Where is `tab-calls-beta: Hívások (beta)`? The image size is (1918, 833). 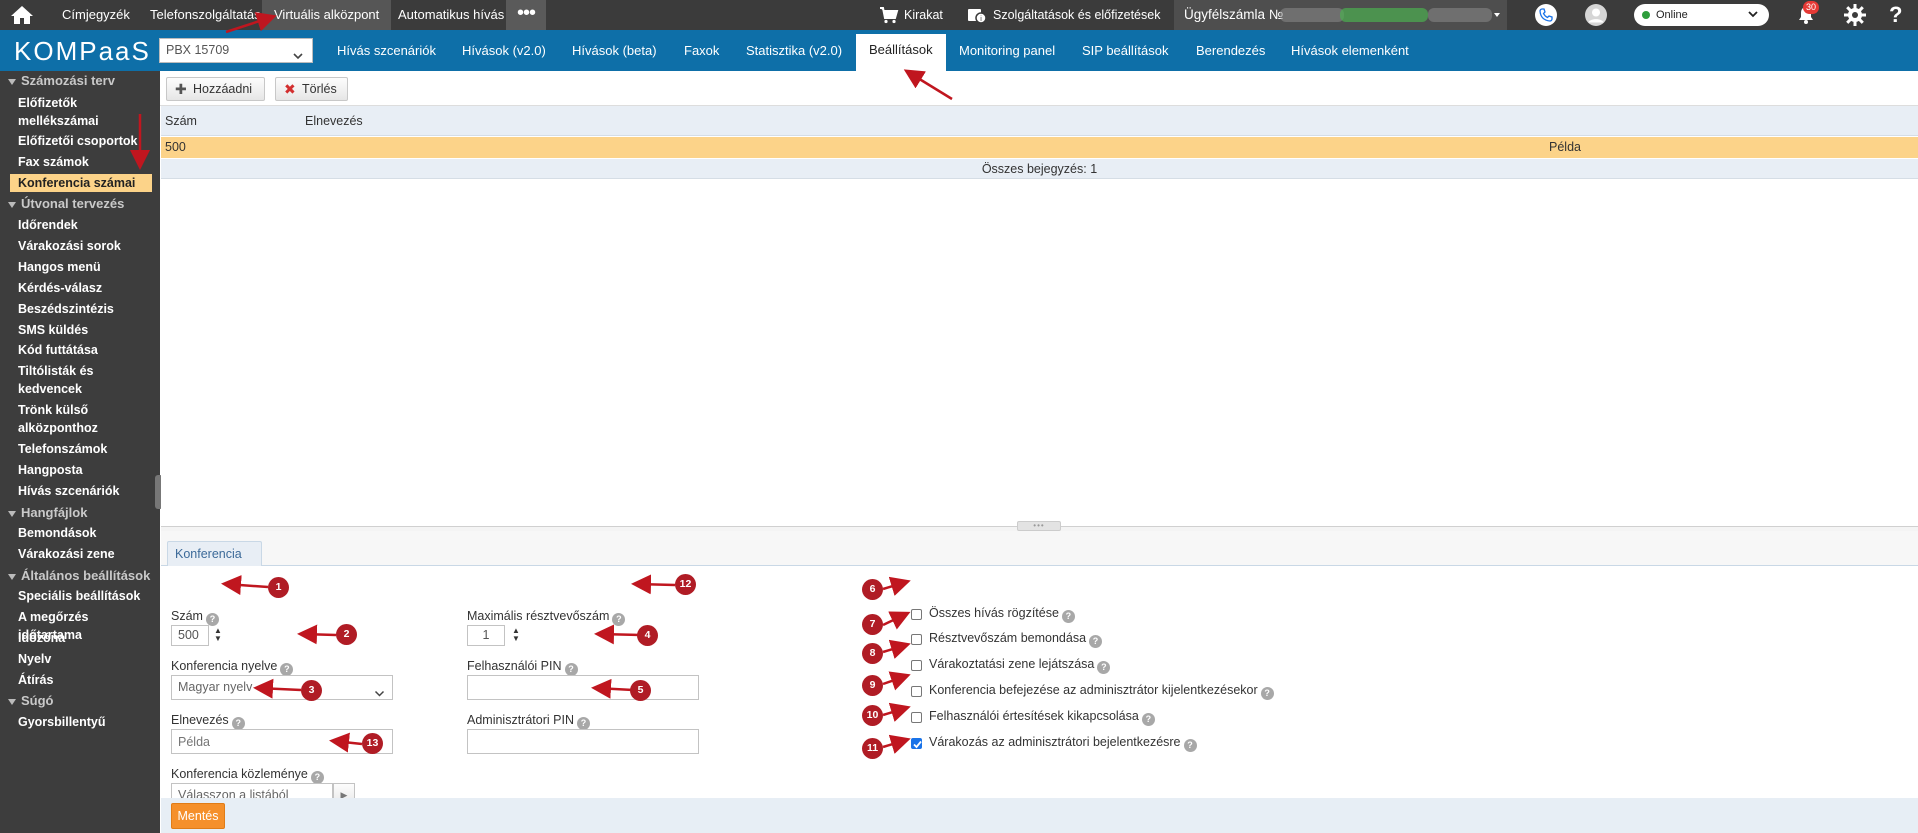 tab-calls-beta: Hívások (beta) is located at coordinates (614, 50).